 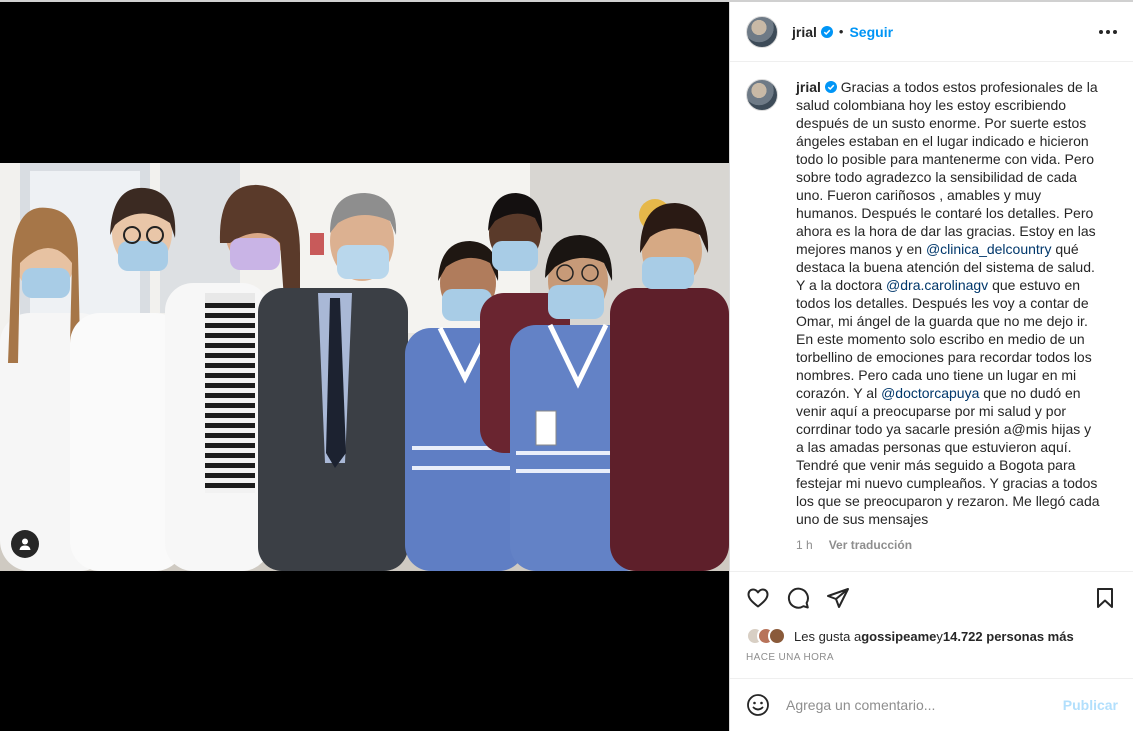 I want to click on caption-avatar, so click(x=762, y=95).